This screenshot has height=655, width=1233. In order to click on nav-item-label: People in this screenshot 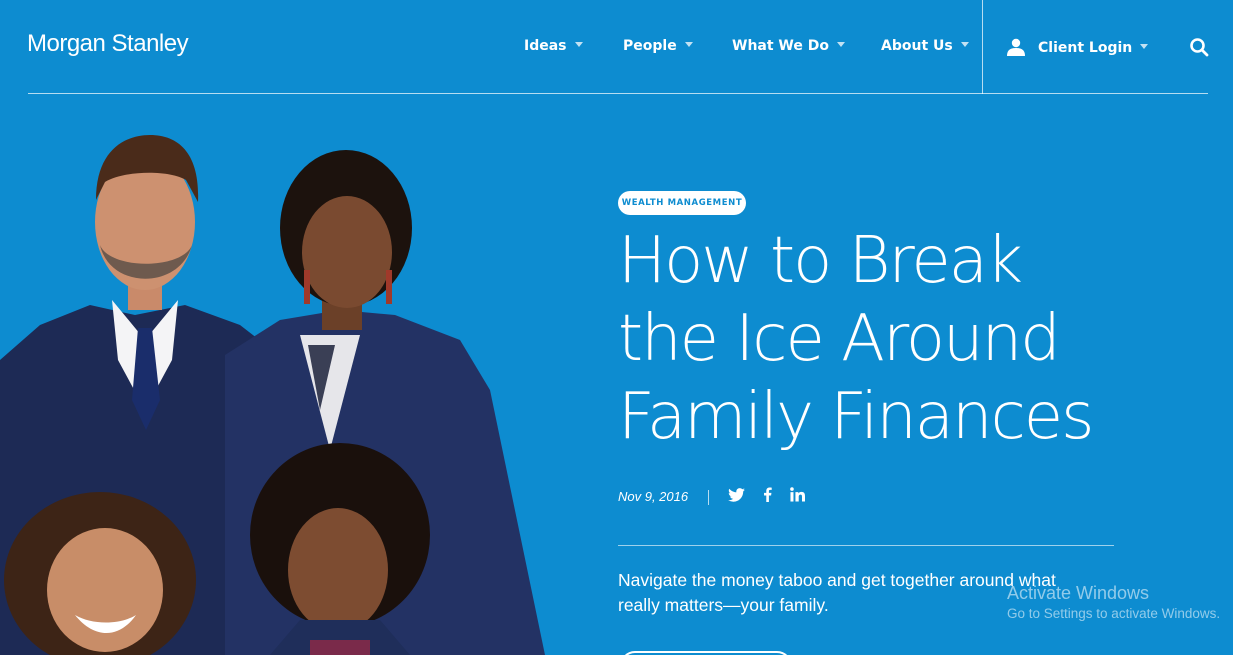, I will do `click(650, 46)`.